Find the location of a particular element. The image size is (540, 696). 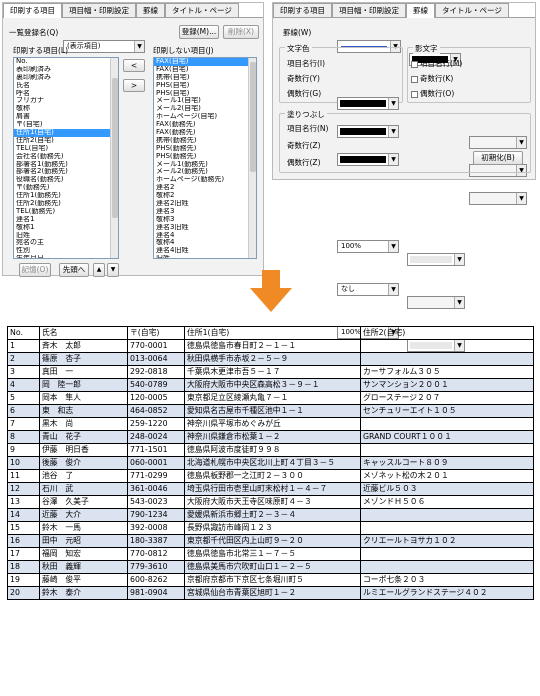

move-down-button: ▼ is located at coordinates (113, 270).